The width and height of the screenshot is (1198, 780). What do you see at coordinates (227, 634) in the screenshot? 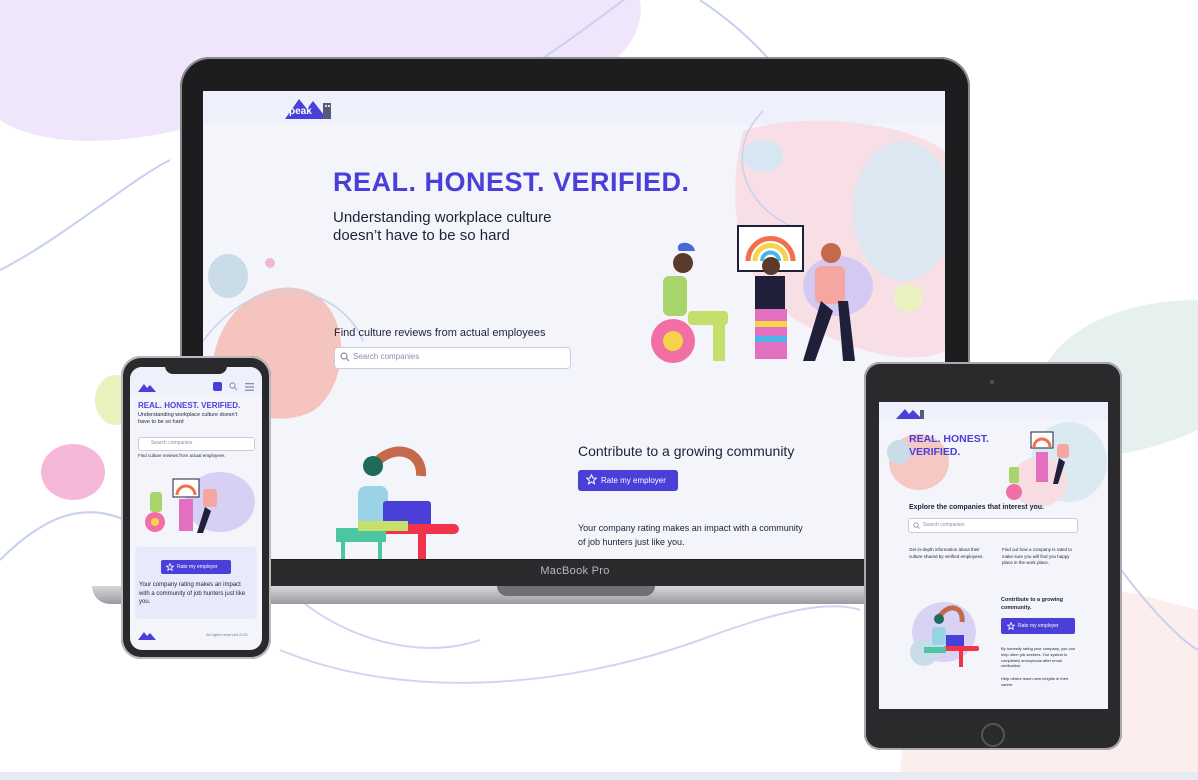
I see `mobile-footer-text: All rights reserved 2021` at bounding box center [227, 634].